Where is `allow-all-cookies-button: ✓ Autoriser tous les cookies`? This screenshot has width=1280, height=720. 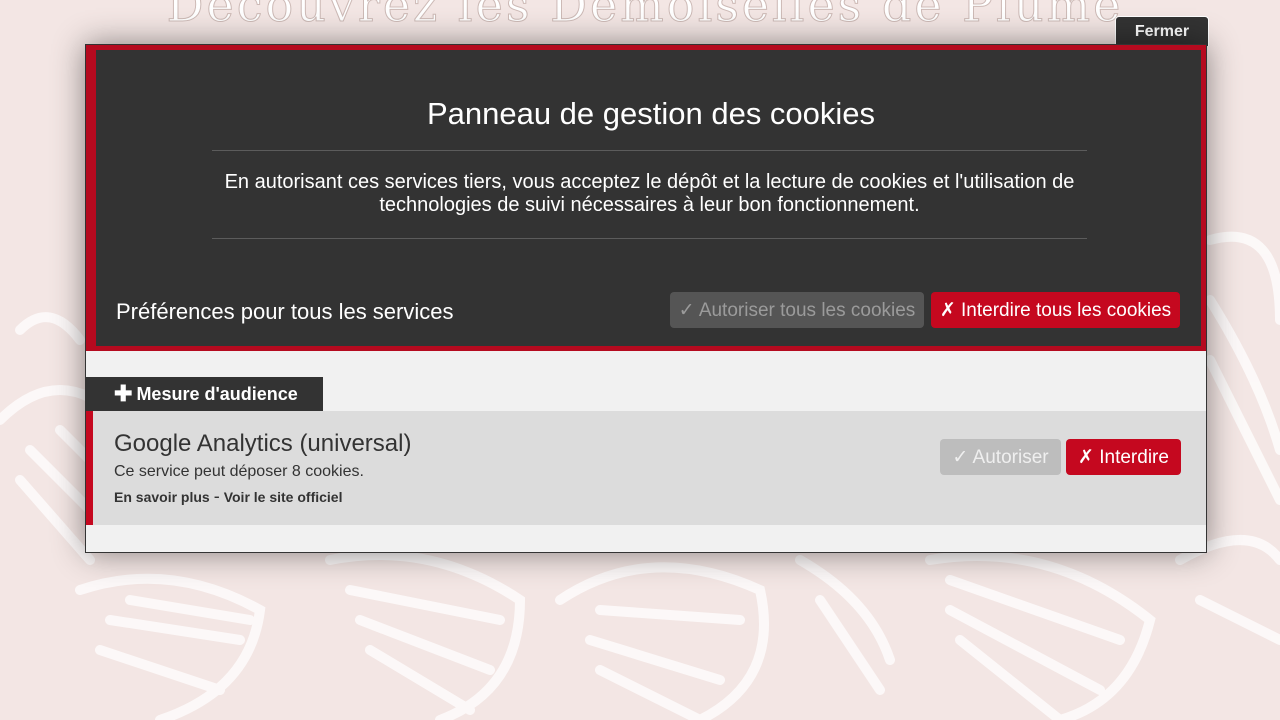 allow-all-cookies-button: ✓ Autoriser tous les cookies is located at coordinates (797, 310).